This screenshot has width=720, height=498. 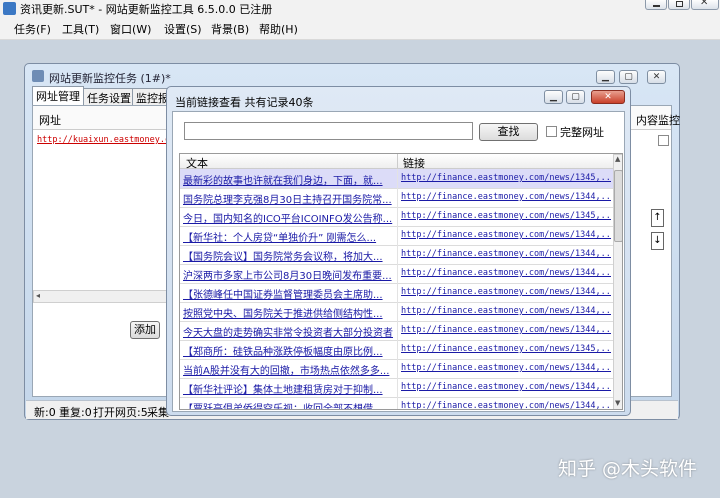 I want to click on search-input, so click(x=328, y=131).